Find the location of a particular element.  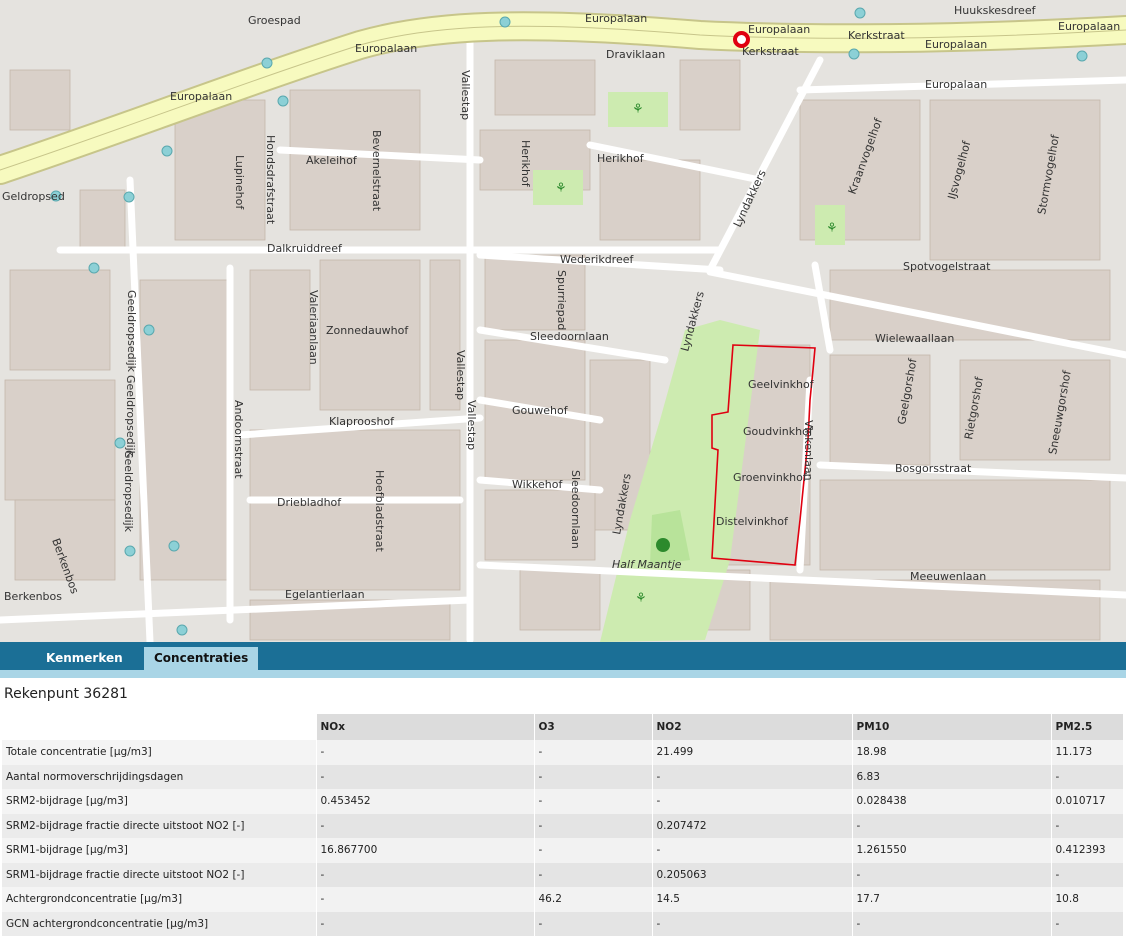

column-header-pm10: PM10 is located at coordinates (952, 727).